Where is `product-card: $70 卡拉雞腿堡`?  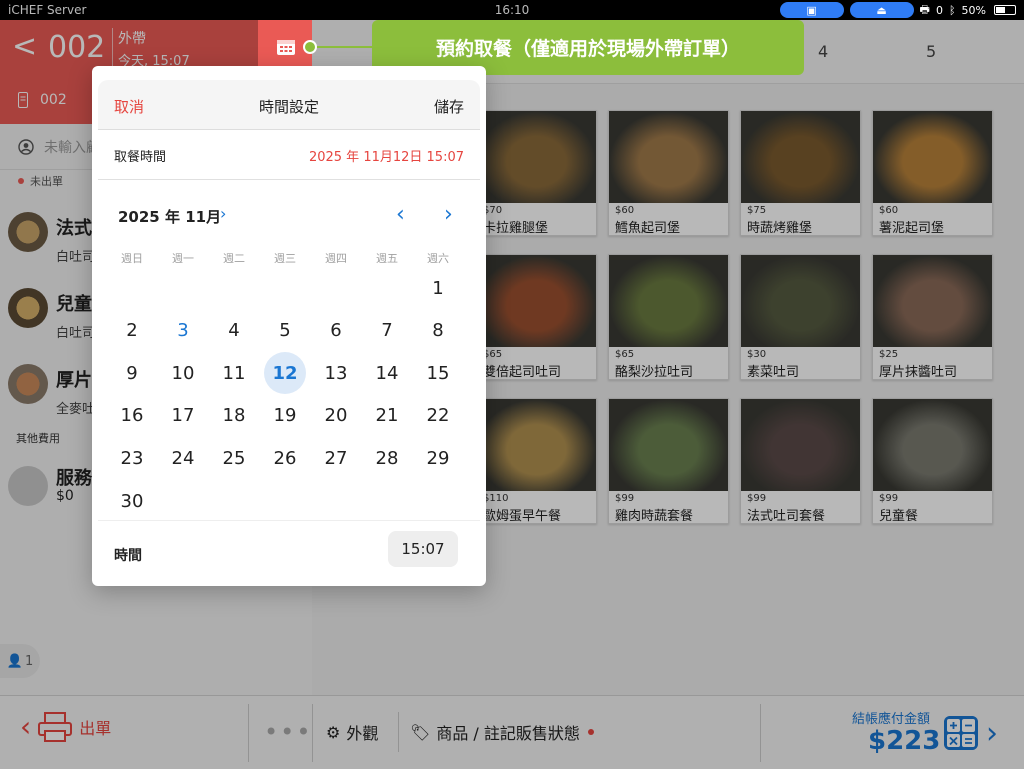
product-card: $70 卡拉雞腿堡 is located at coordinates (536, 173).